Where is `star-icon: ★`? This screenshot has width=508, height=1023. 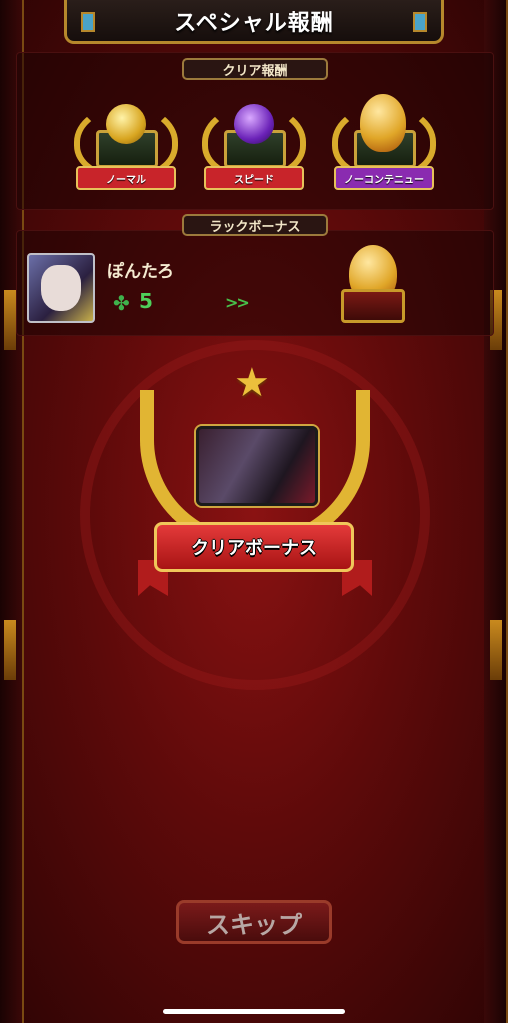 star-icon: ★ is located at coordinates (252, 383).